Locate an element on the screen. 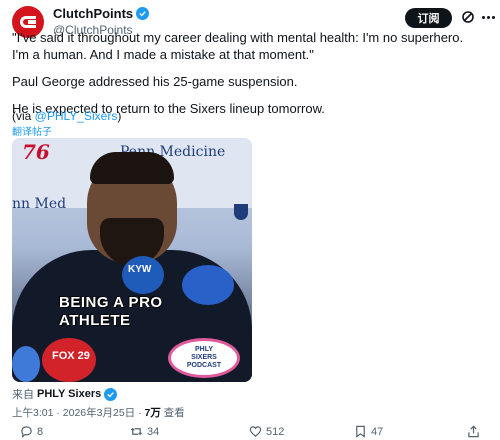 Image resolution: width=500 pixels, height=440 pixels. bookmark-icon is located at coordinates (360, 431).